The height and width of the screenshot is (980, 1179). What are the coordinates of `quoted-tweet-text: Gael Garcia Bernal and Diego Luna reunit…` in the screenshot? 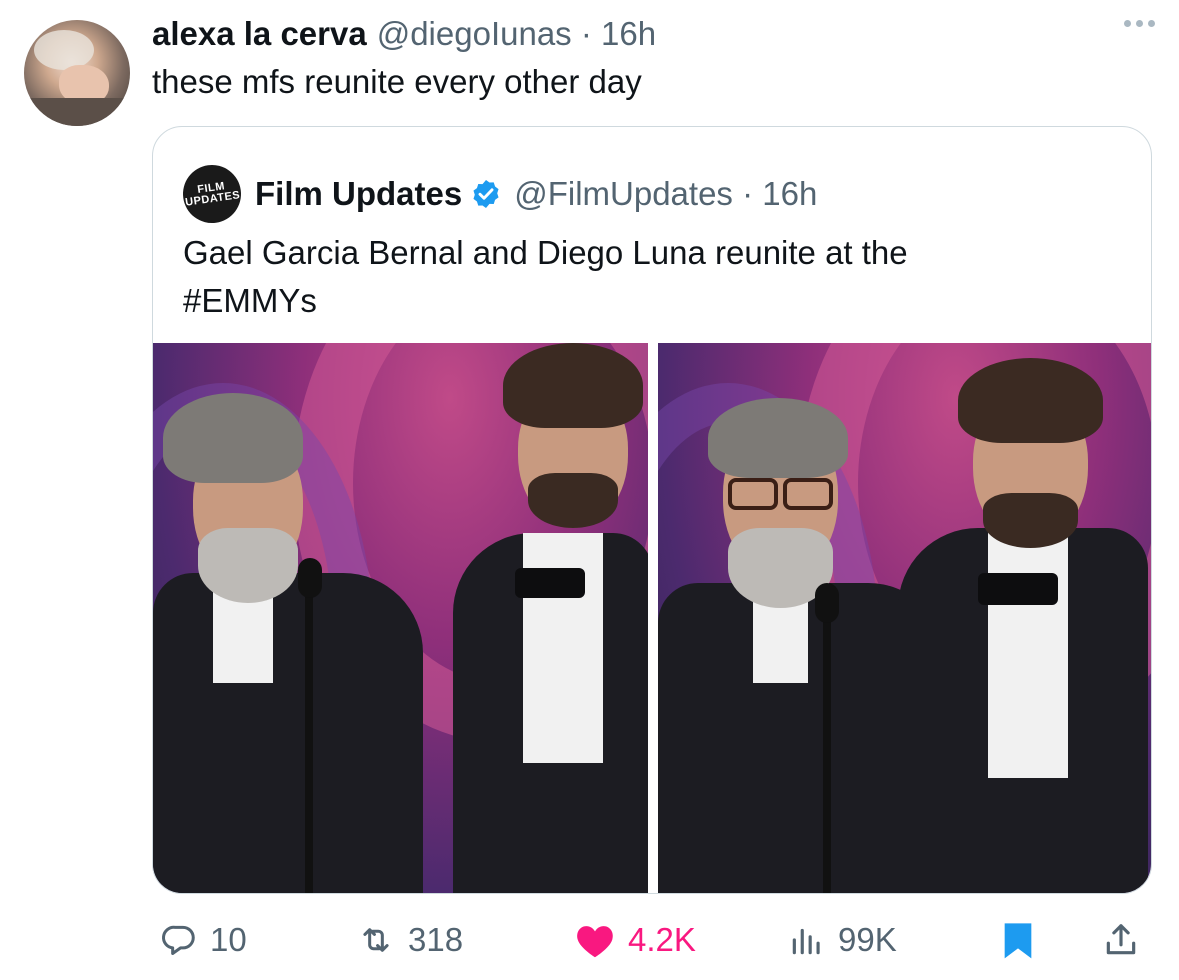 It's located at (633, 277).